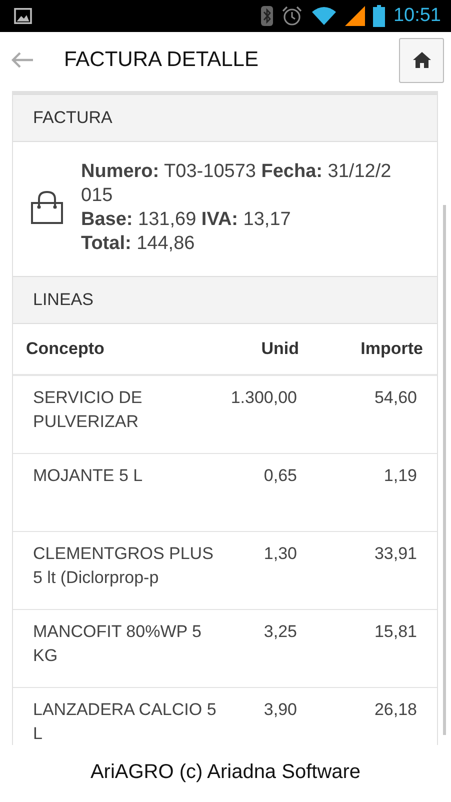 This screenshot has width=451, height=802. Describe the element at coordinates (355, 16) in the screenshot. I see `signal-icon` at that location.